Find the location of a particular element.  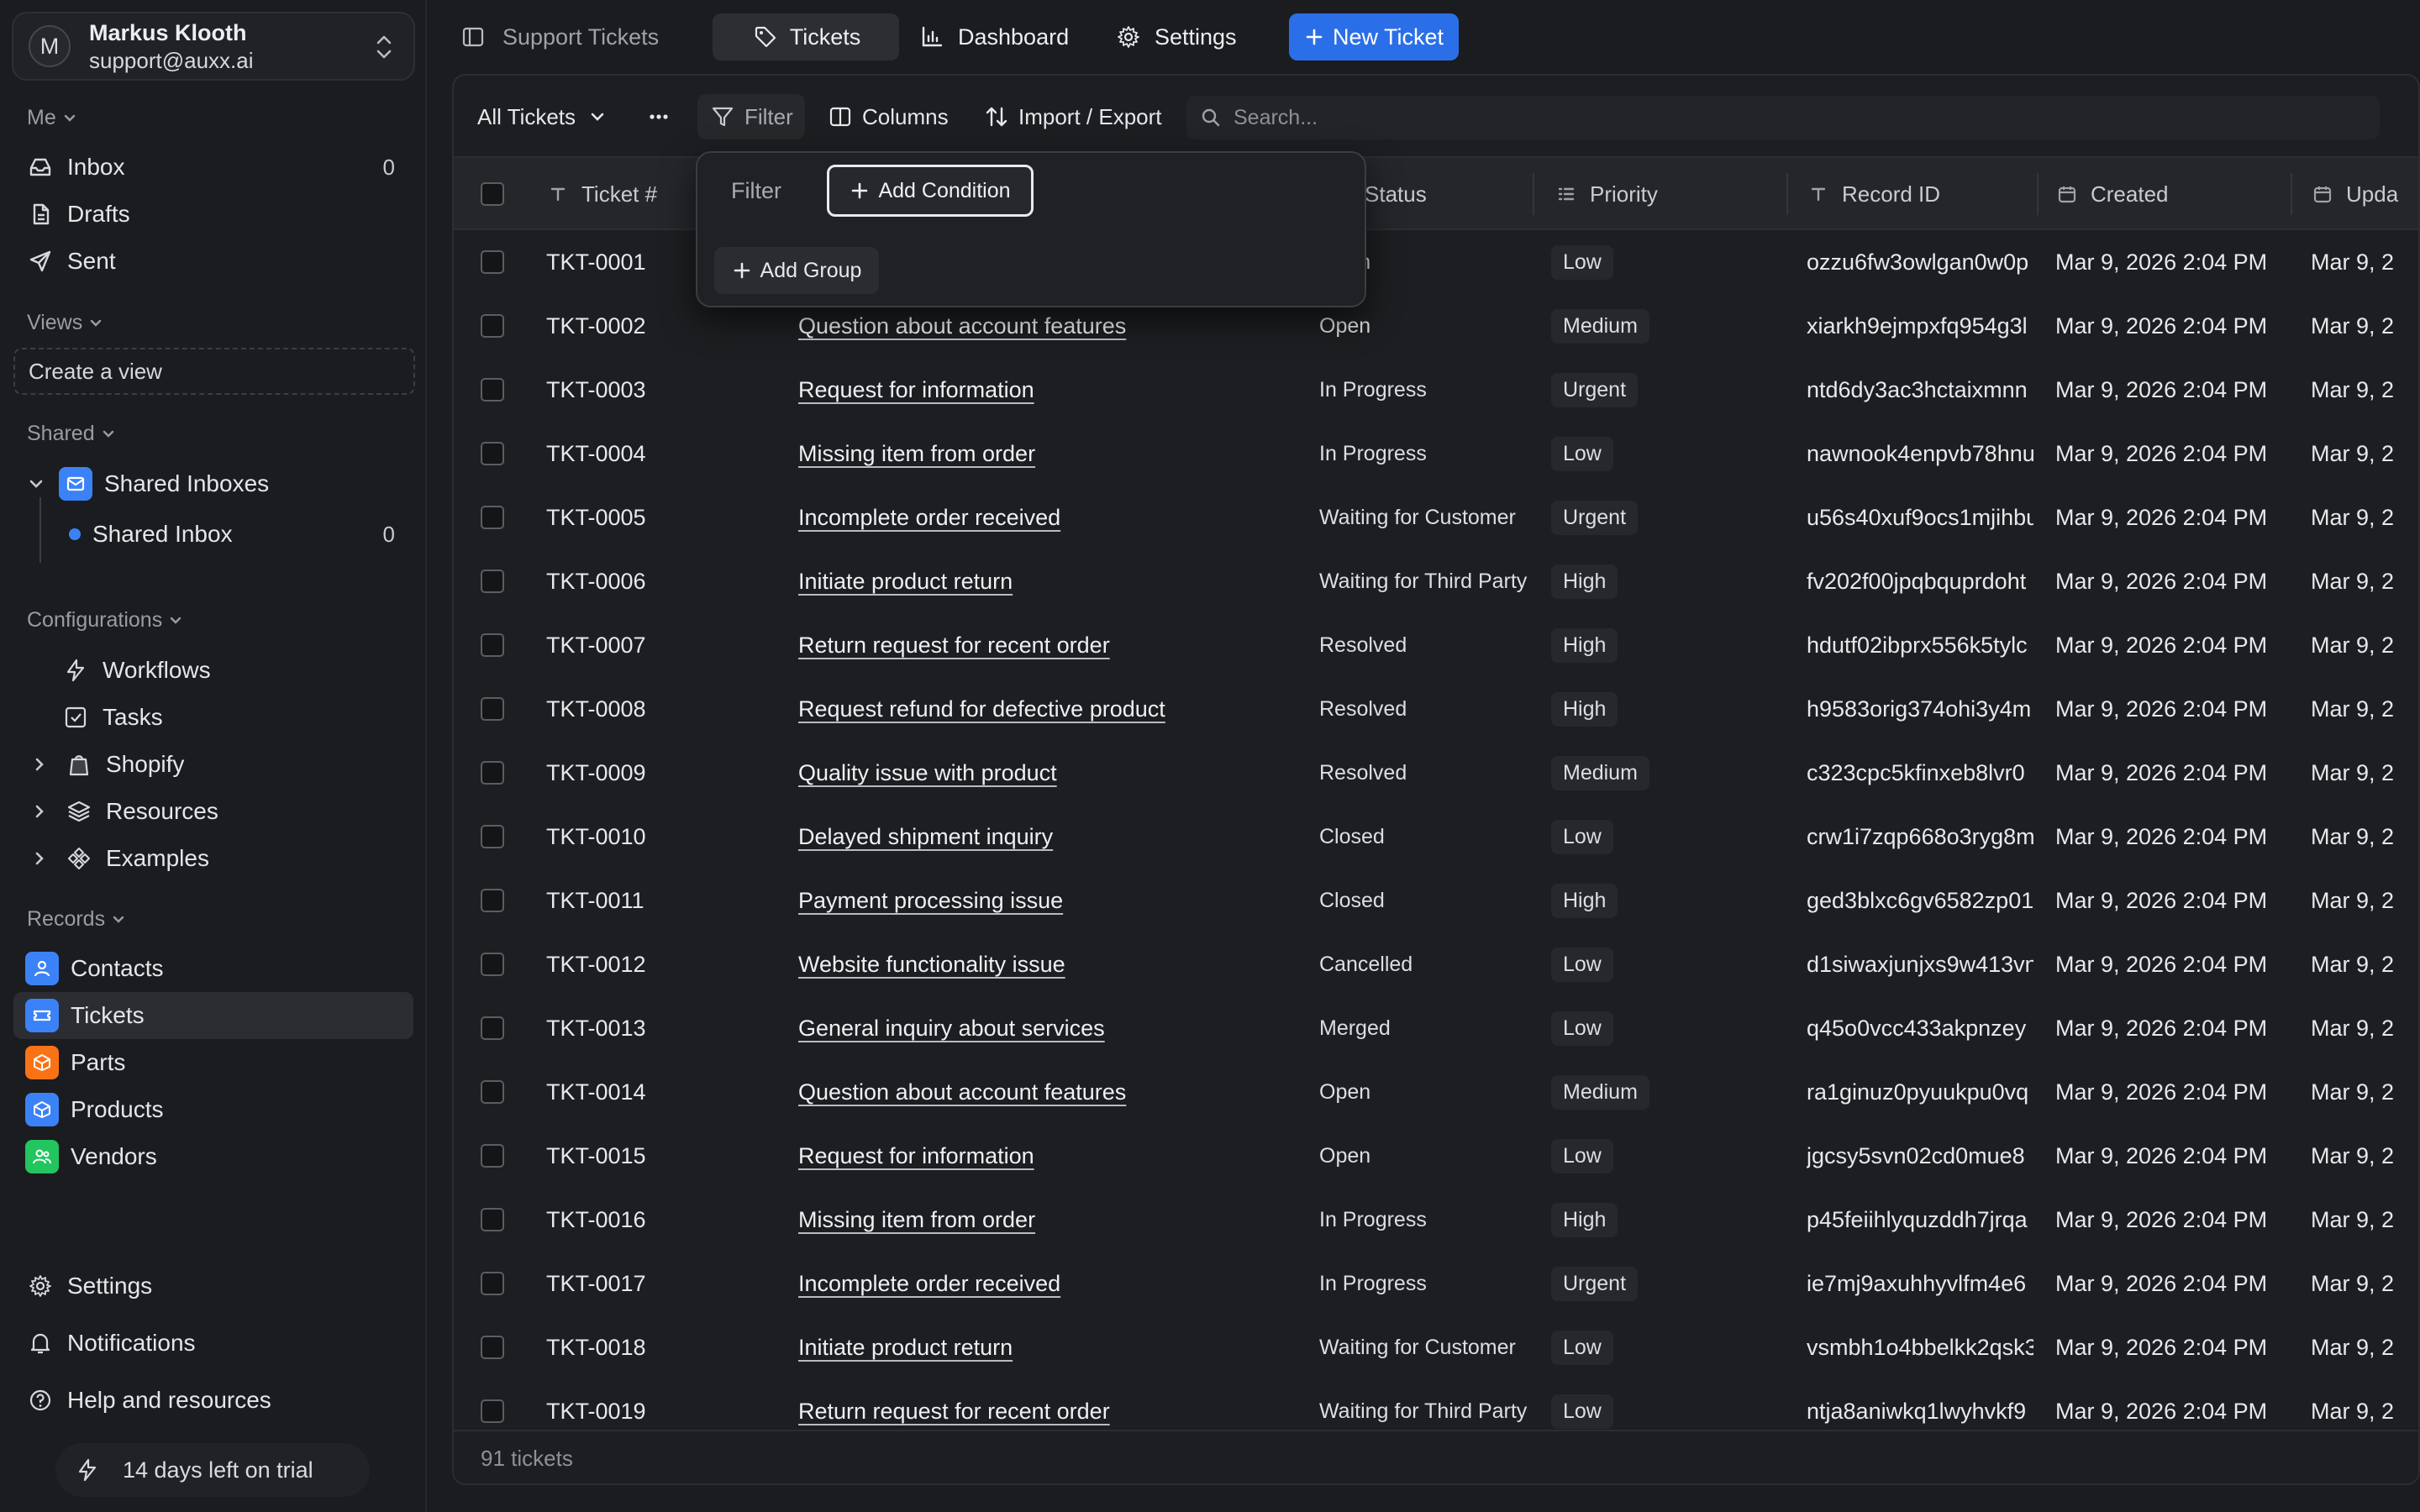

chevron-down-icon is located at coordinates (36, 484).